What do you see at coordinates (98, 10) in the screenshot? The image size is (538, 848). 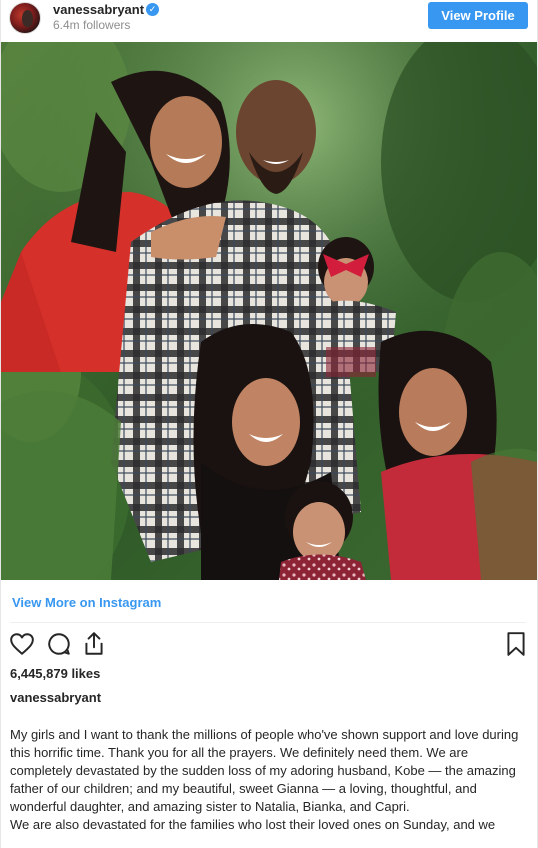 I see `username: vanessabryant` at bounding box center [98, 10].